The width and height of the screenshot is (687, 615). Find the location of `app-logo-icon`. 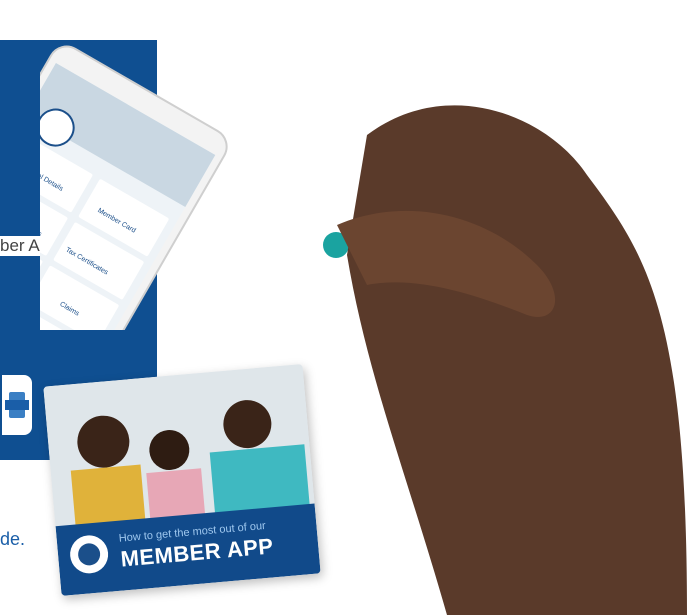

app-logo-icon is located at coordinates (17, 405).